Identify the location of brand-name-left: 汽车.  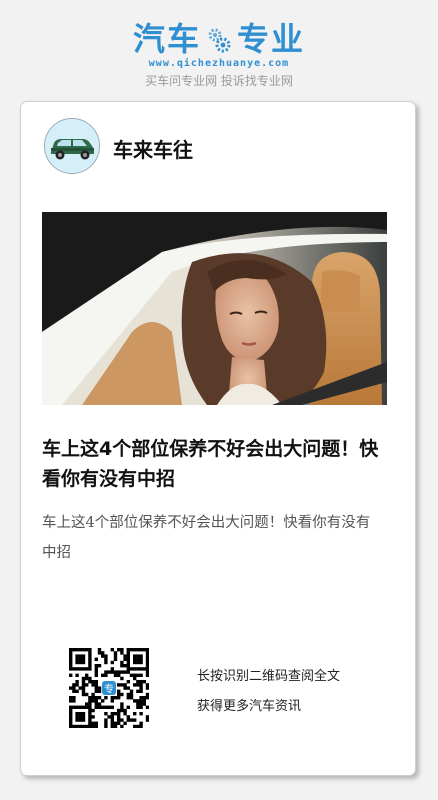
(166, 39).